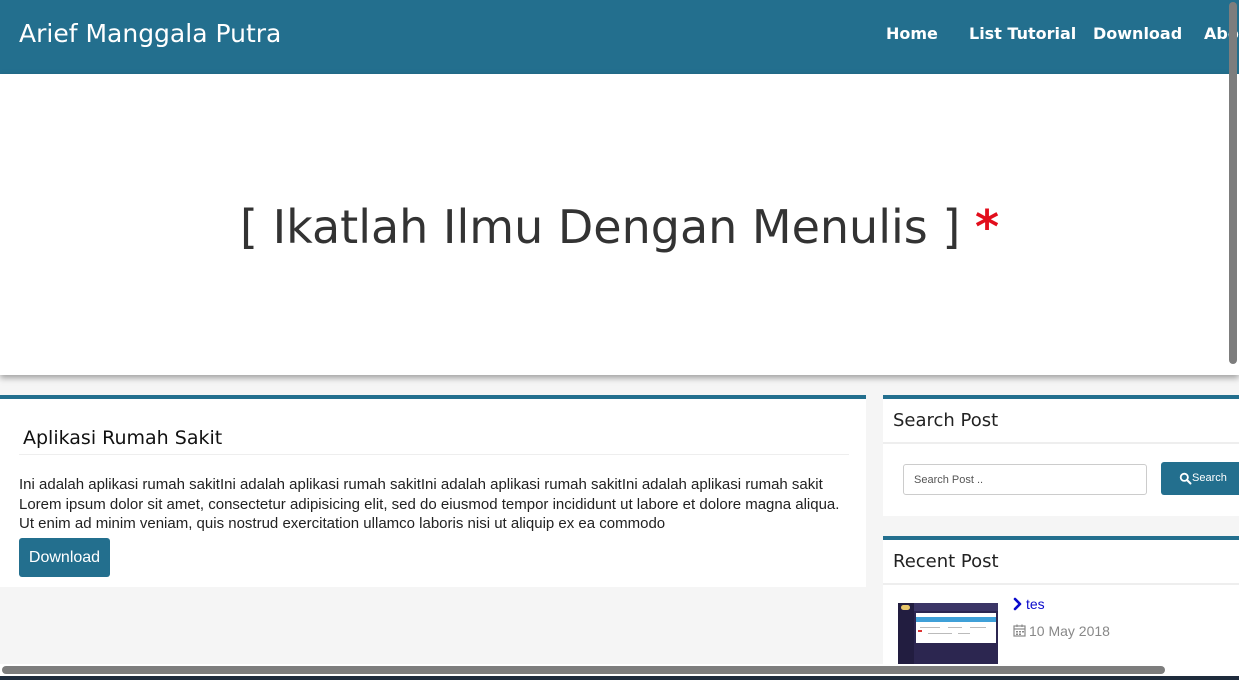 Image resolution: width=1239 pixels, height=680 pixels. What do you see at coordinates (600, 227) in the screenshot?
I see `hero-title-text: [ Ikatlah Ilmu Dengan Menulis ]` at bounding box center [600, 227].